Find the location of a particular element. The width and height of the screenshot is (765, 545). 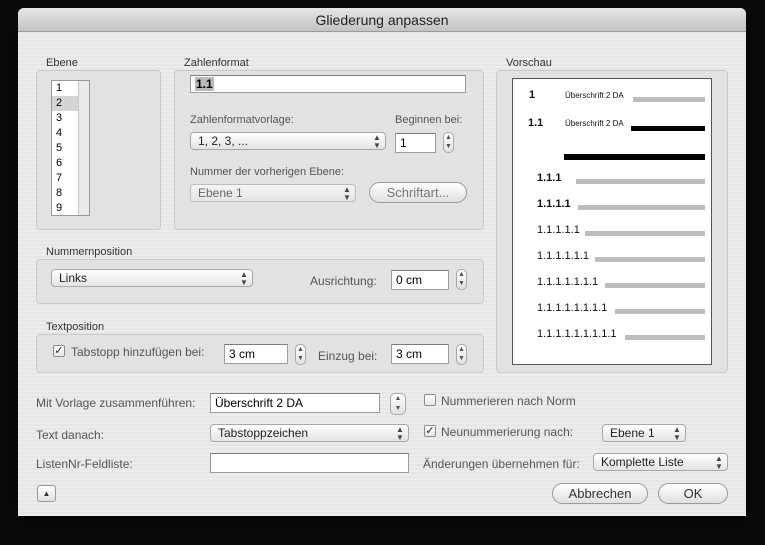

ausrichtung-label: Ausrichtung: is located at coordinates (343, 281).